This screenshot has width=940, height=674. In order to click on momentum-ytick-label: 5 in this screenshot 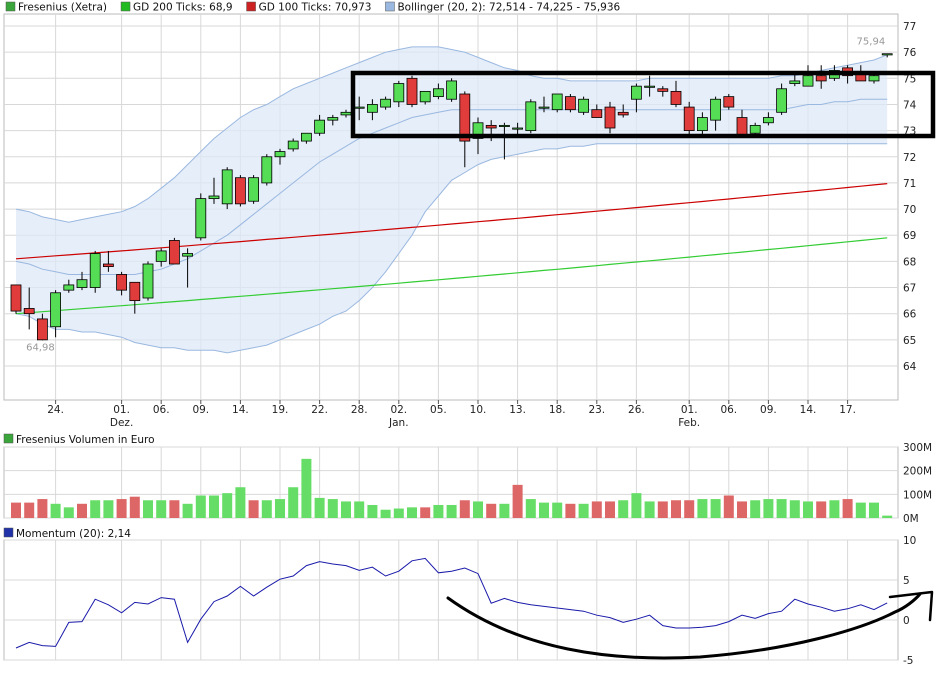, I will do `click(906, 581)`.